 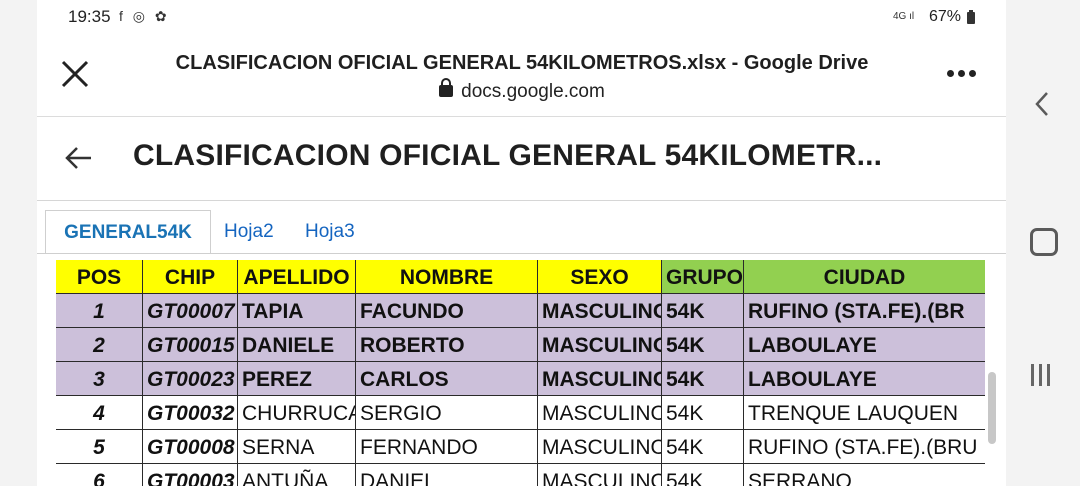 I want to click on cell-pos: 1, so click(x=99, y=310).